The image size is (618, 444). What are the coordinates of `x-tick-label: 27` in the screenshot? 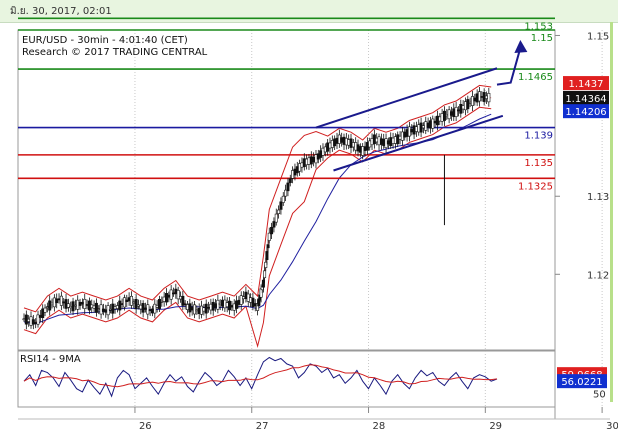 It's located at (262, 426).